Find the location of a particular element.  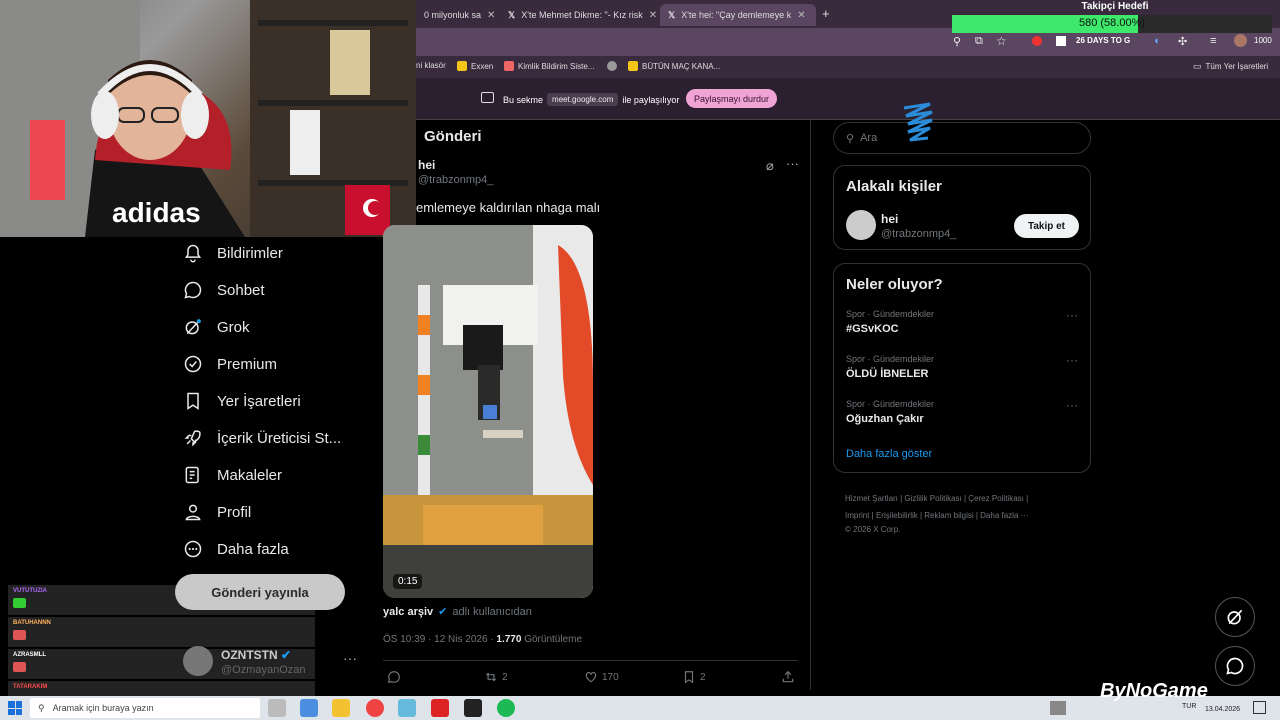

follower-goal-title: Takipçi Hedefi is located at coordinates (1115, 6).